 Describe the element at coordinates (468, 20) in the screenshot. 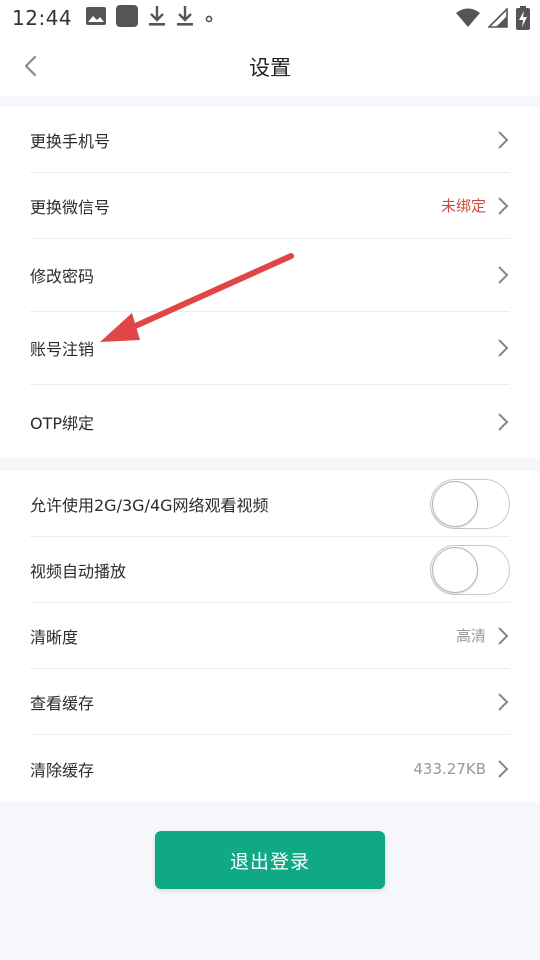

I see `wifi-icon` at that location.